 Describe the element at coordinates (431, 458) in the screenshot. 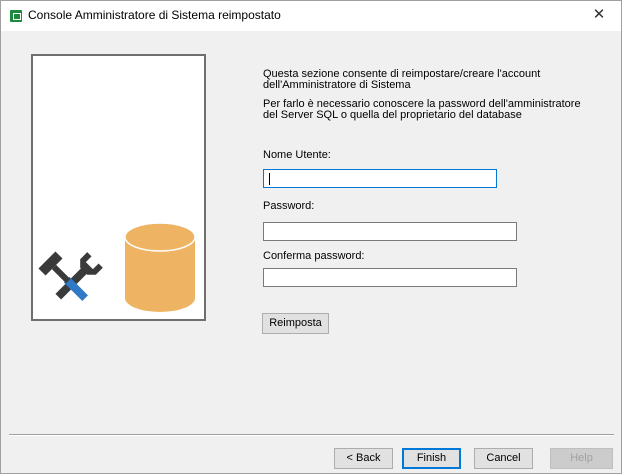

I see `finish-button: Finish` at that location.